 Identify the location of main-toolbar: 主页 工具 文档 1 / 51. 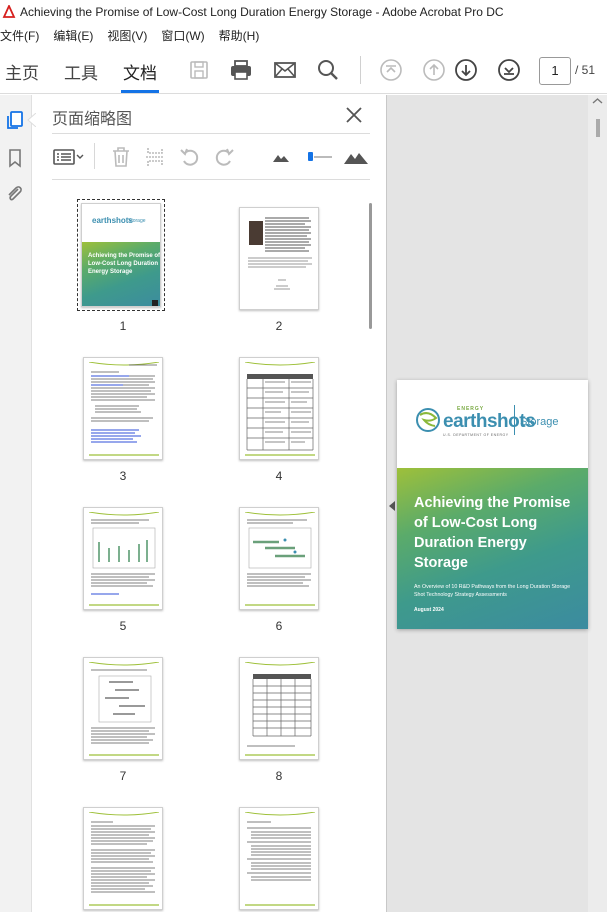
(303, 70).